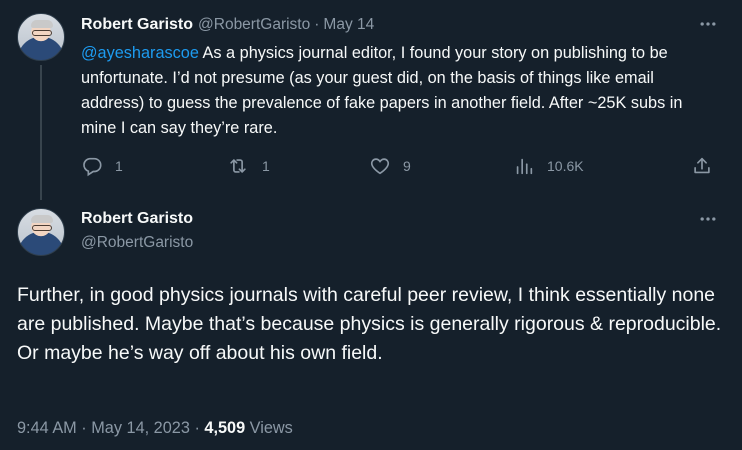  I want to click on retweet-button: 1, so click(248, 166).